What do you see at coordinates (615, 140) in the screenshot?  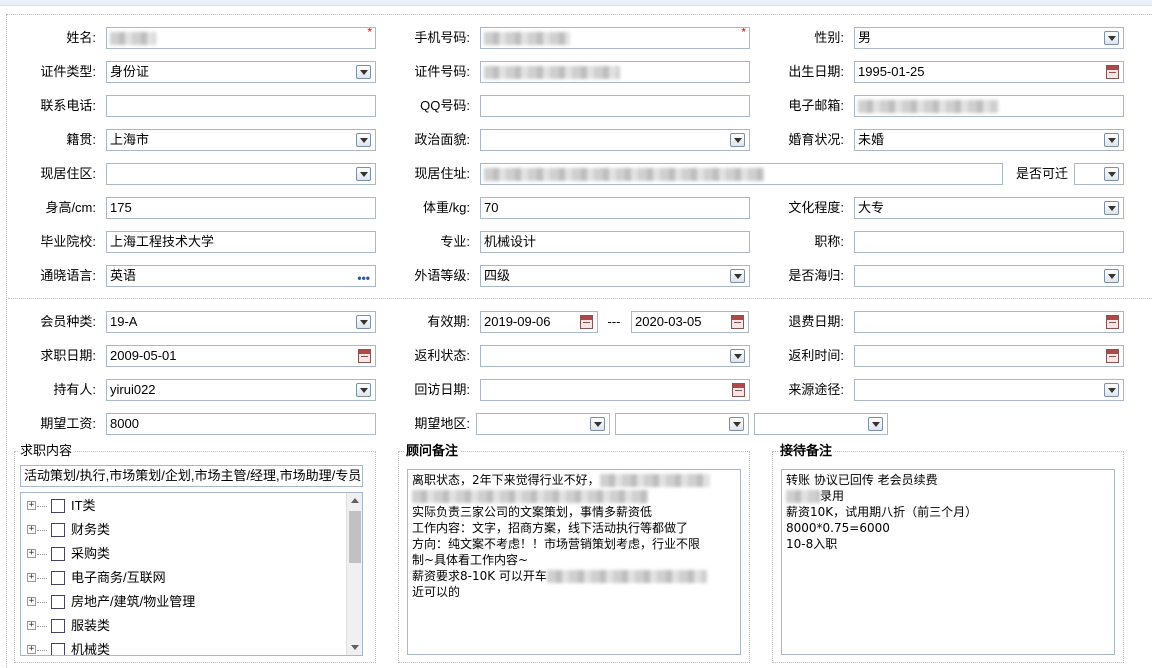 I see `political-status-select` at bounding box center [615, 140].